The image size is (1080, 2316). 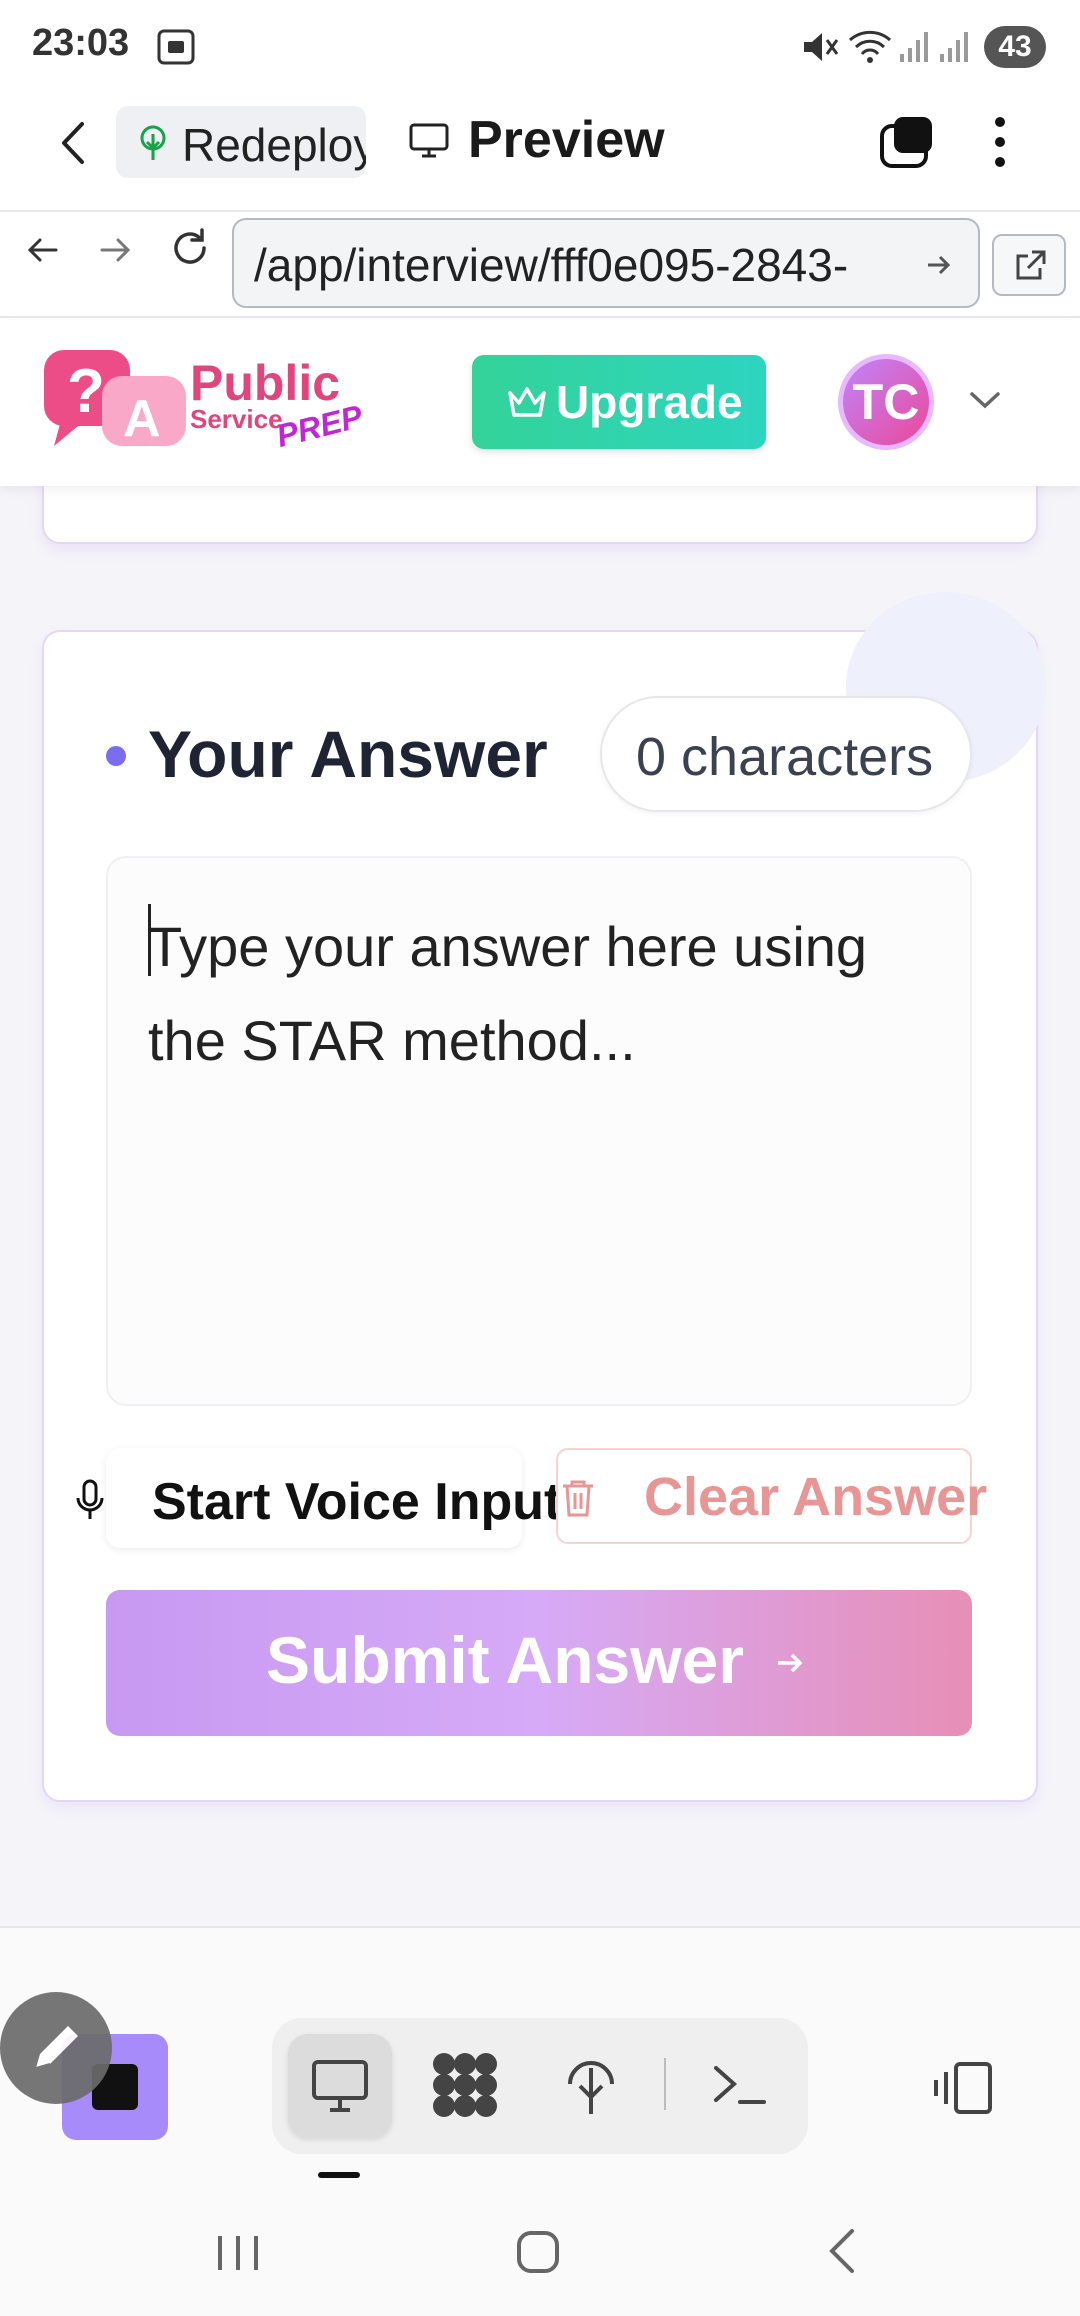 What do you see at coordinates (274, 145) in the screenshot?
I see `tab-redeploy-label: Redeploy` at bounding box center [274, 145].